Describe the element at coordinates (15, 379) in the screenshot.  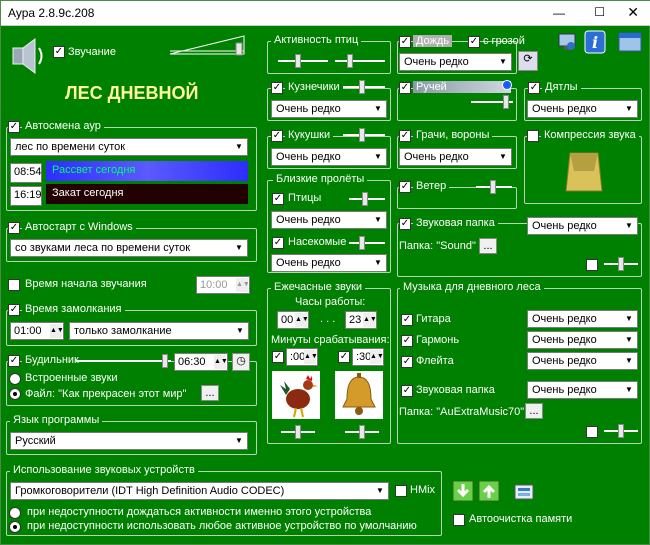
I see `alarm-builtin-radio` at that location.